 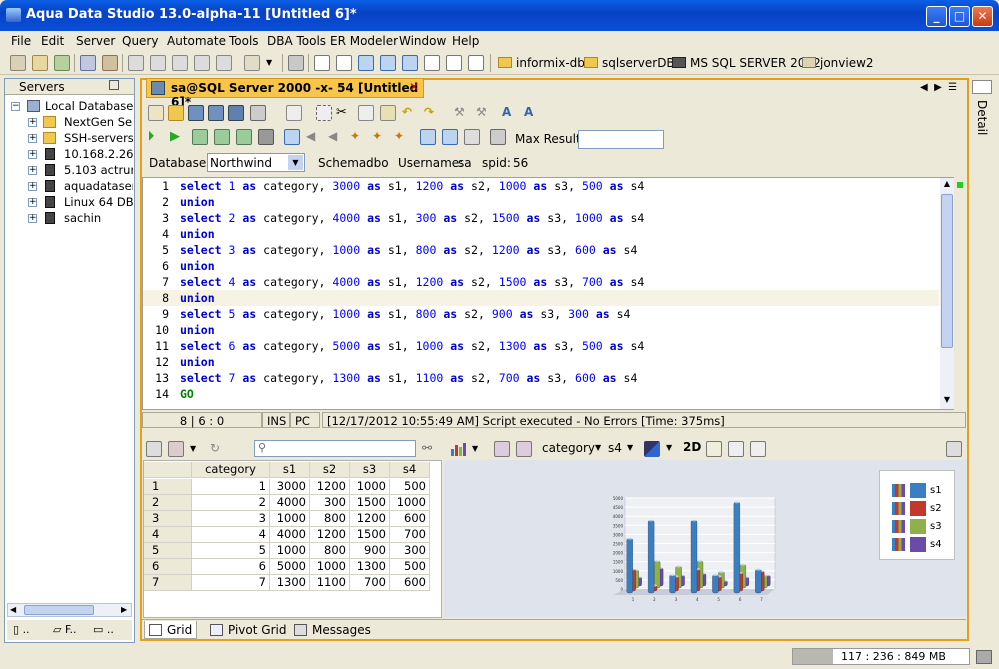 What do you see at coordinates (21, 41) in the screenshot?
I see `menu-file: File` at bounding box center [21, 41].